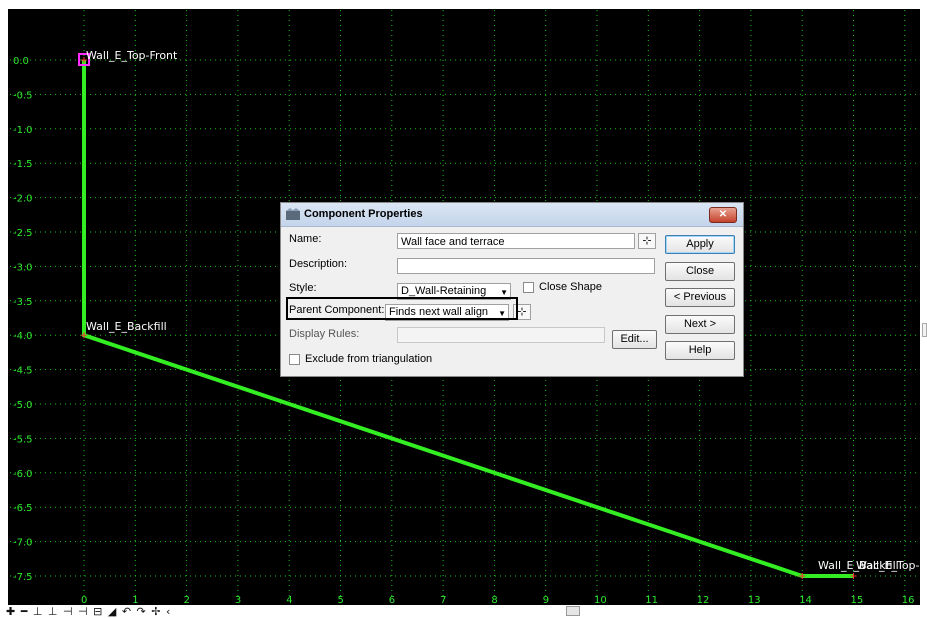  I want to click on view-toolbar: ✚ ━ ⊥ ⊥ ⊣ ⊣ ⊟ ◢ ↶ ↷ ✢ ‹, so click(463, 611).